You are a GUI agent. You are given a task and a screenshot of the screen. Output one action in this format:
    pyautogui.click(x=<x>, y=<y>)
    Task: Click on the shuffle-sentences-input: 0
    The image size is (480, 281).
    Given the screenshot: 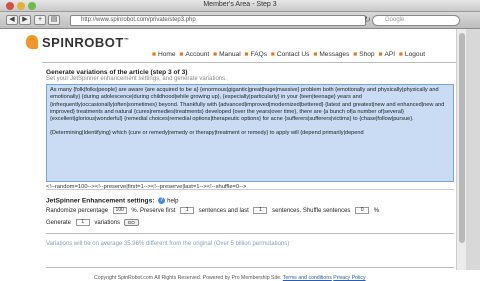 What is the action you would take?
    pyautogui.click(x=362, y=210)
    